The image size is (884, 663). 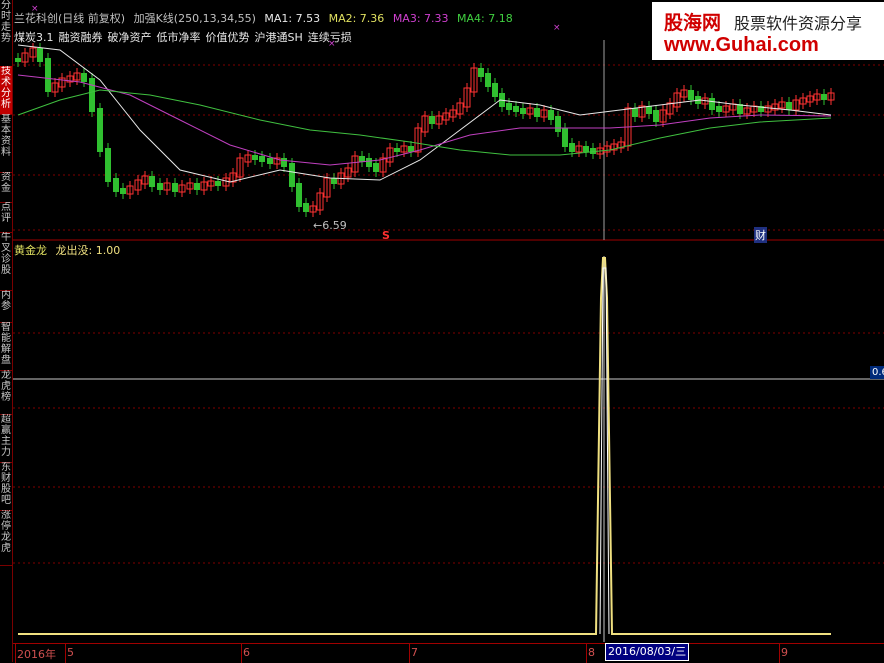 I want to click on concept-tag: 融资融券, so click(x=81, y=37).